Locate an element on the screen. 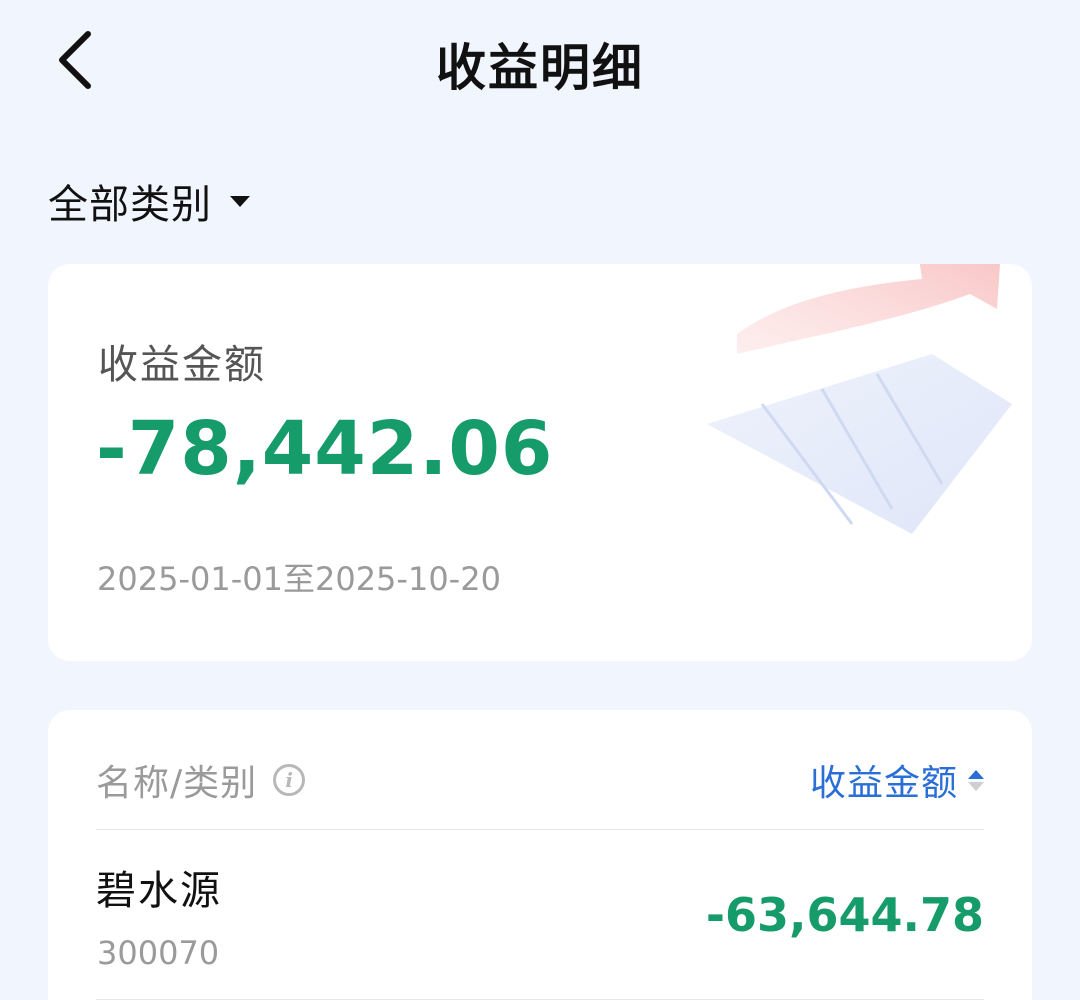 Image resolution: width=1080 pixels, height=1000 pixels. category-filter-label: 全部类别 is located at coordinates (130, 205).